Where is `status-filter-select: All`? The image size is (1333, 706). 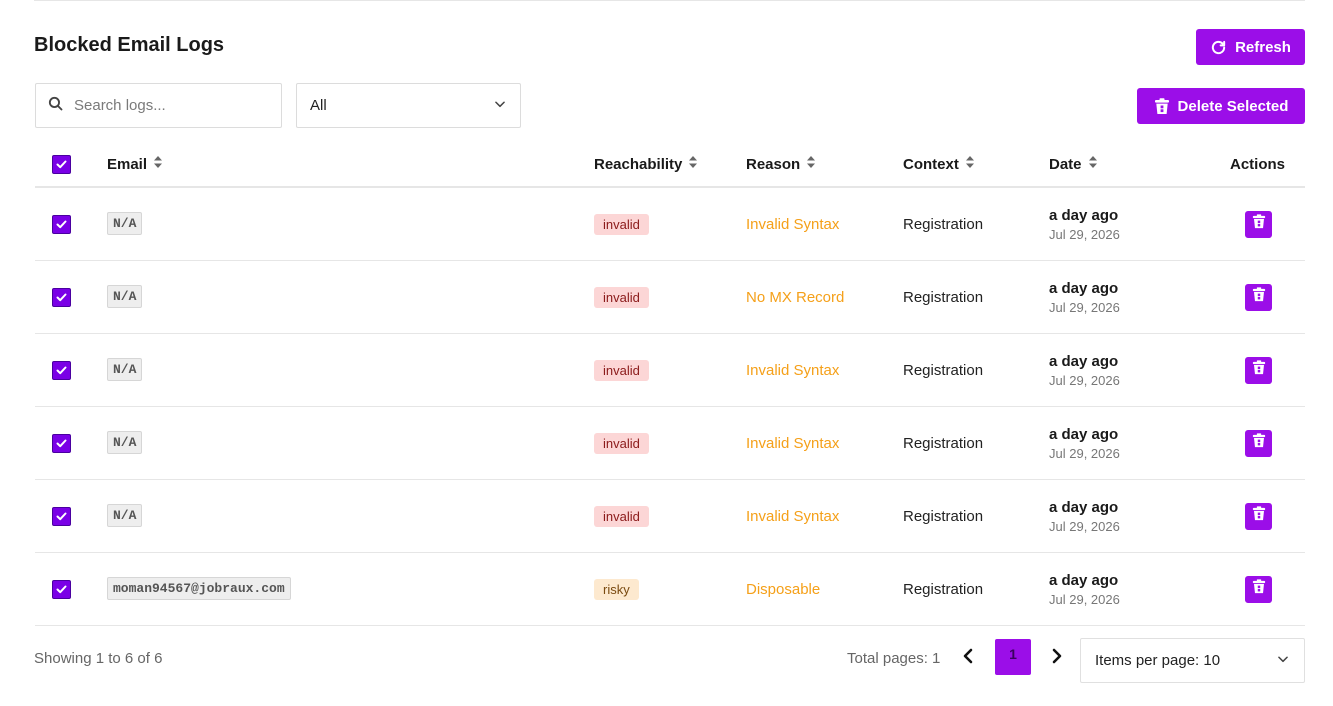 status-filter-select: All is located at coordinates (408, 105).